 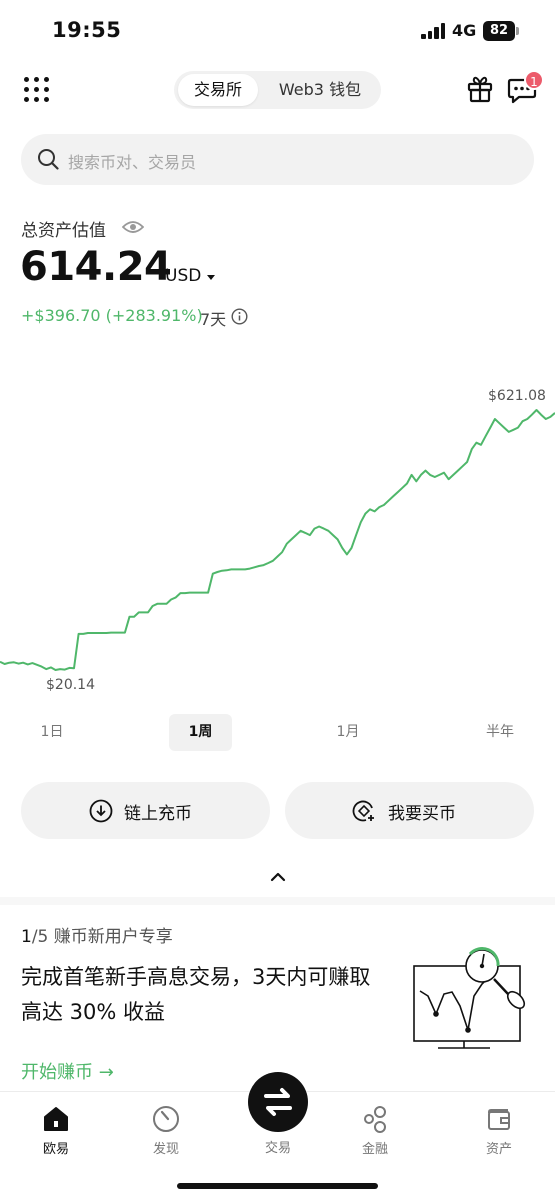 What do you see at coordinates (464, 30) in the screenshot?
I see `network-label: 4G` at bounding box center [464, 30].